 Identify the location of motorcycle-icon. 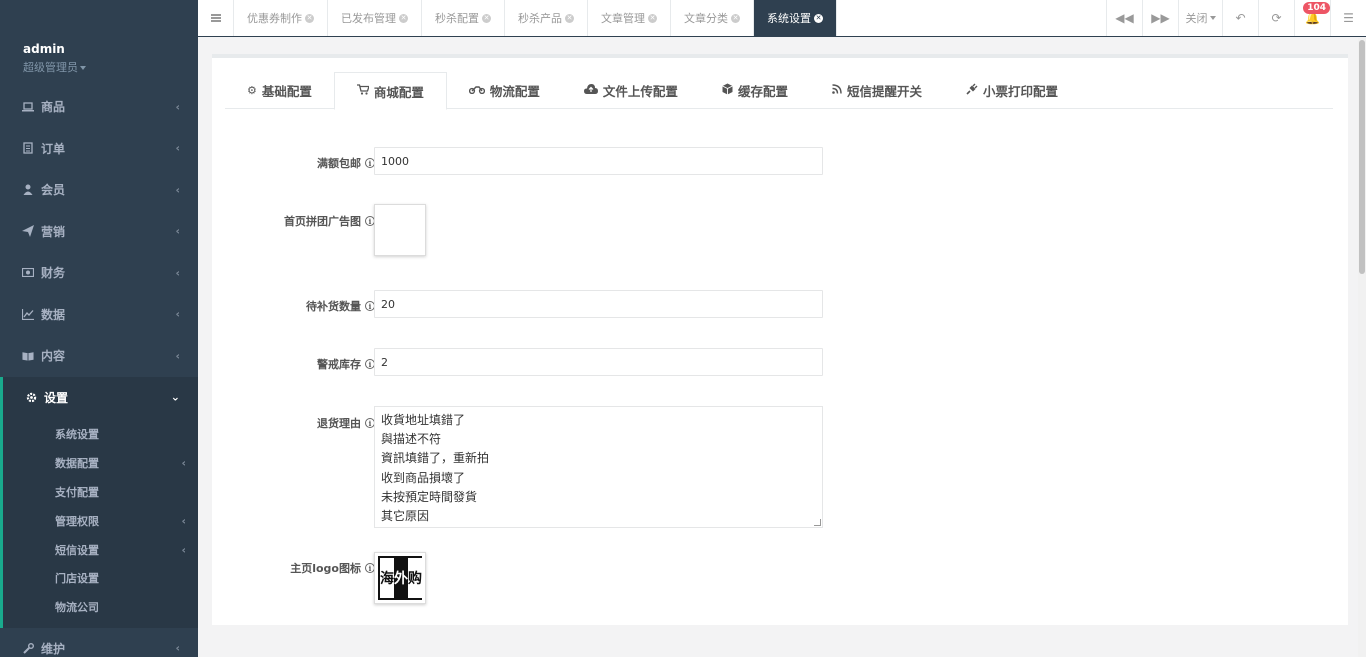
(477, 90).